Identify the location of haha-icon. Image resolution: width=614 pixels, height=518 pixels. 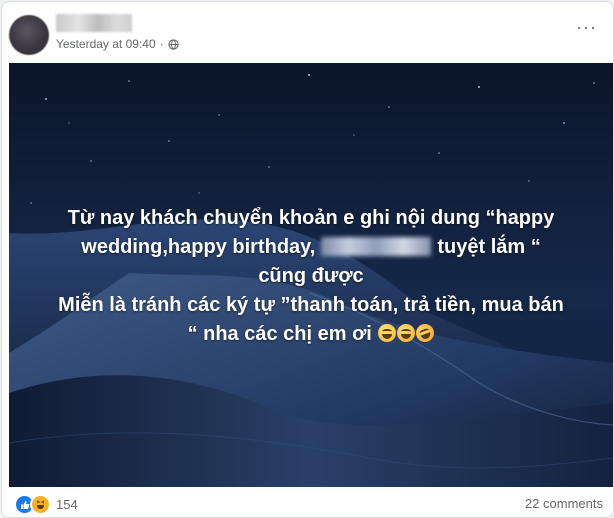
(40, 504).